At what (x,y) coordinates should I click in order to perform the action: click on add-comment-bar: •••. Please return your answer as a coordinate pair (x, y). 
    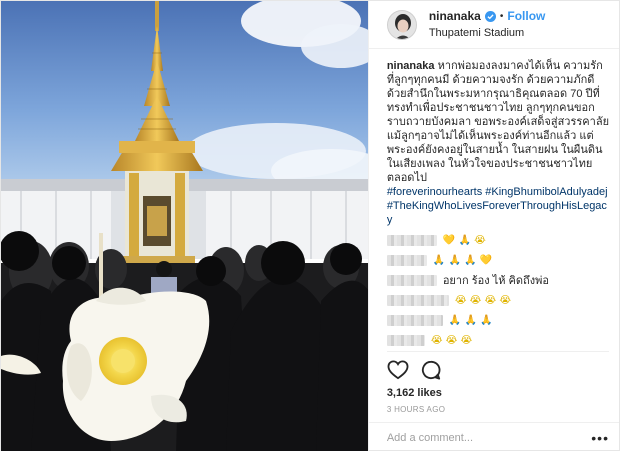
    Looking at the image, I should click on (493, 436).